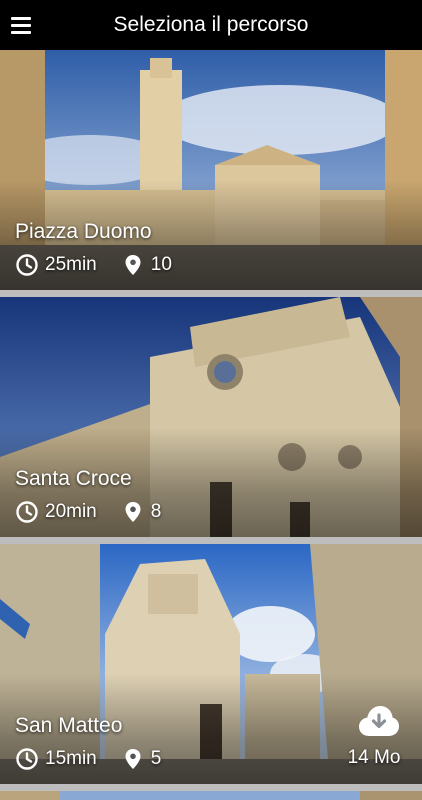 This screenshot has height=800, width=422. What do you see at coordinates (73, 478) in the screenshot?
I see `route-name: Santa Croce` at bounding box center [73, 478].